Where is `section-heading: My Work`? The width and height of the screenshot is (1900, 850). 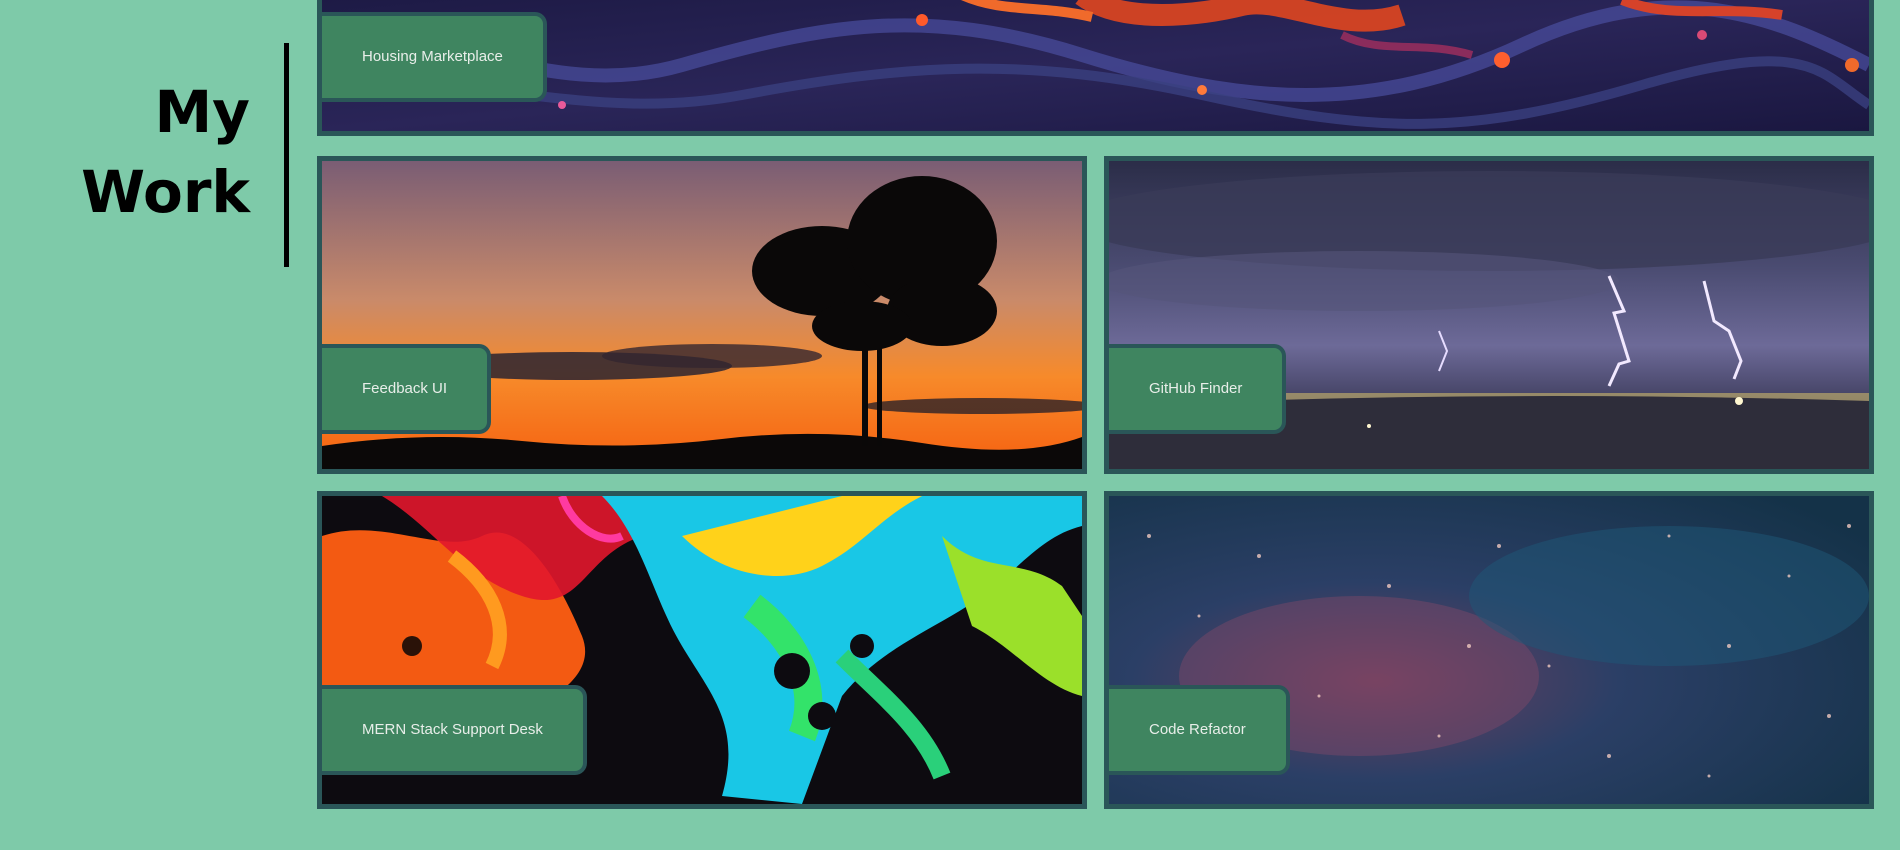 section-heading: My Work is located at coordinates (155, 152).